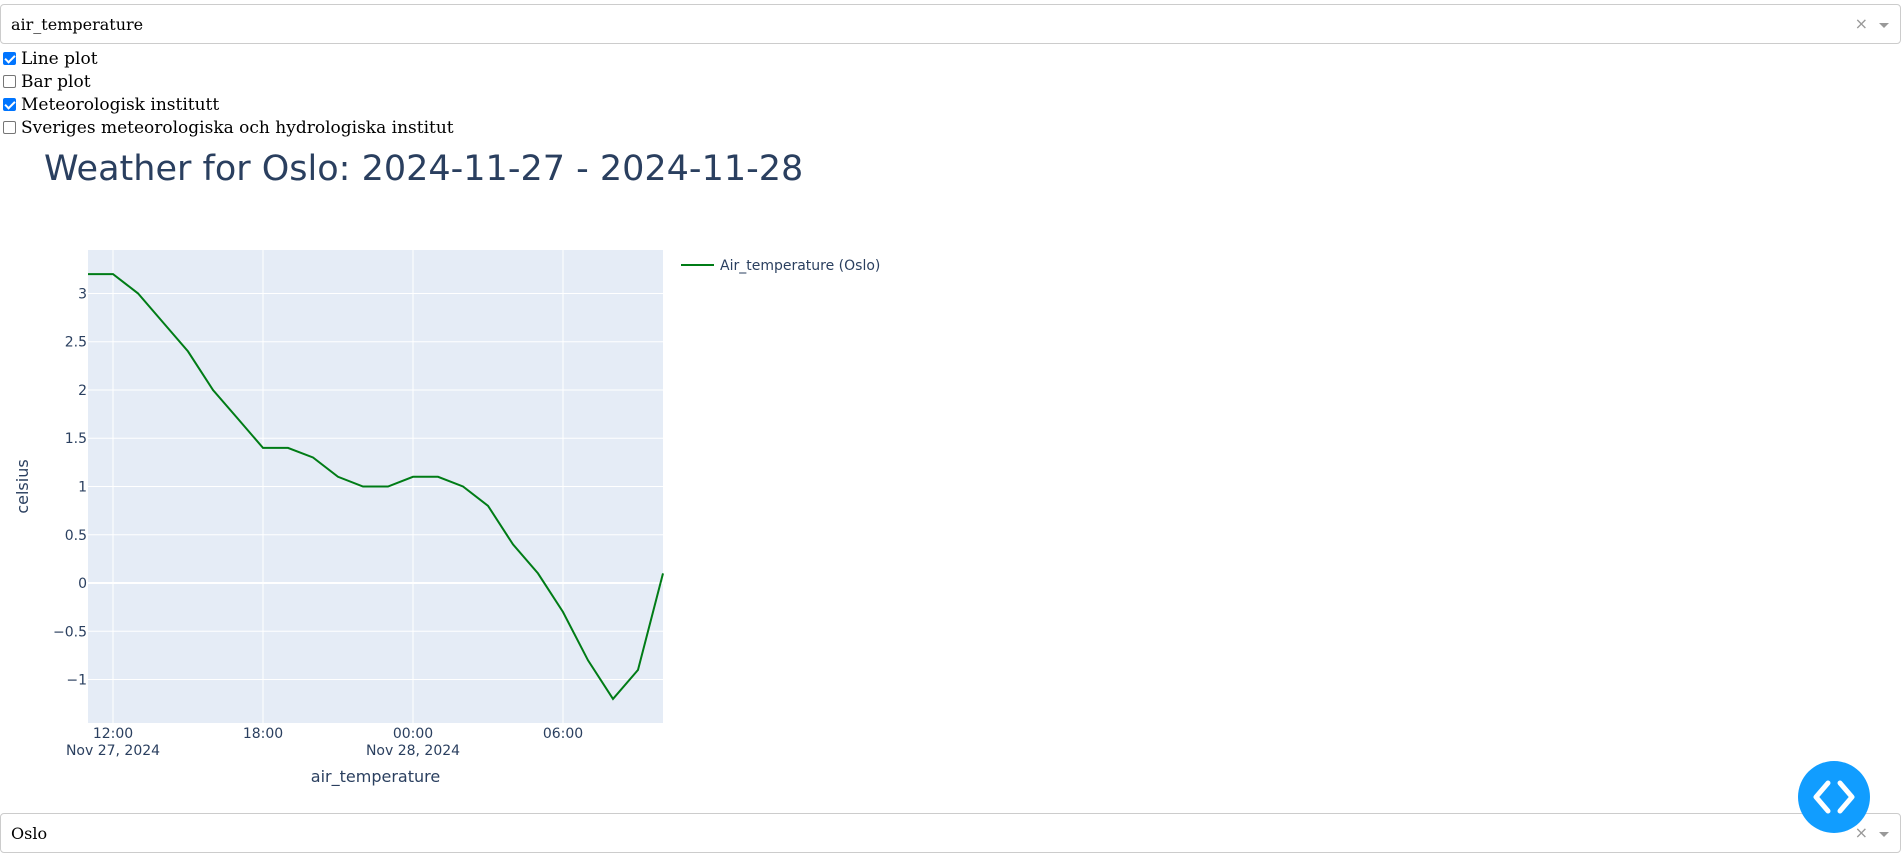  Describe the element at coordinates (413, 751) in the screenshot. I see `x-tick-sublabel: Nov 28, 2024` at that location.